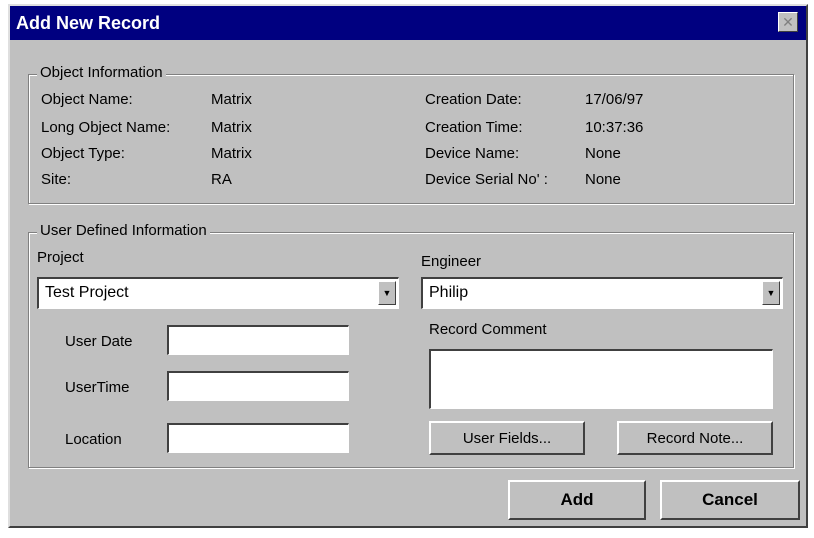 Image resolution: width=814 pixels, height=538 pixels. What do you see at coordinates (614, 99) in the screenshot?
I see `creation-date-value: 17/06/97` at bounding box center [614, 99].